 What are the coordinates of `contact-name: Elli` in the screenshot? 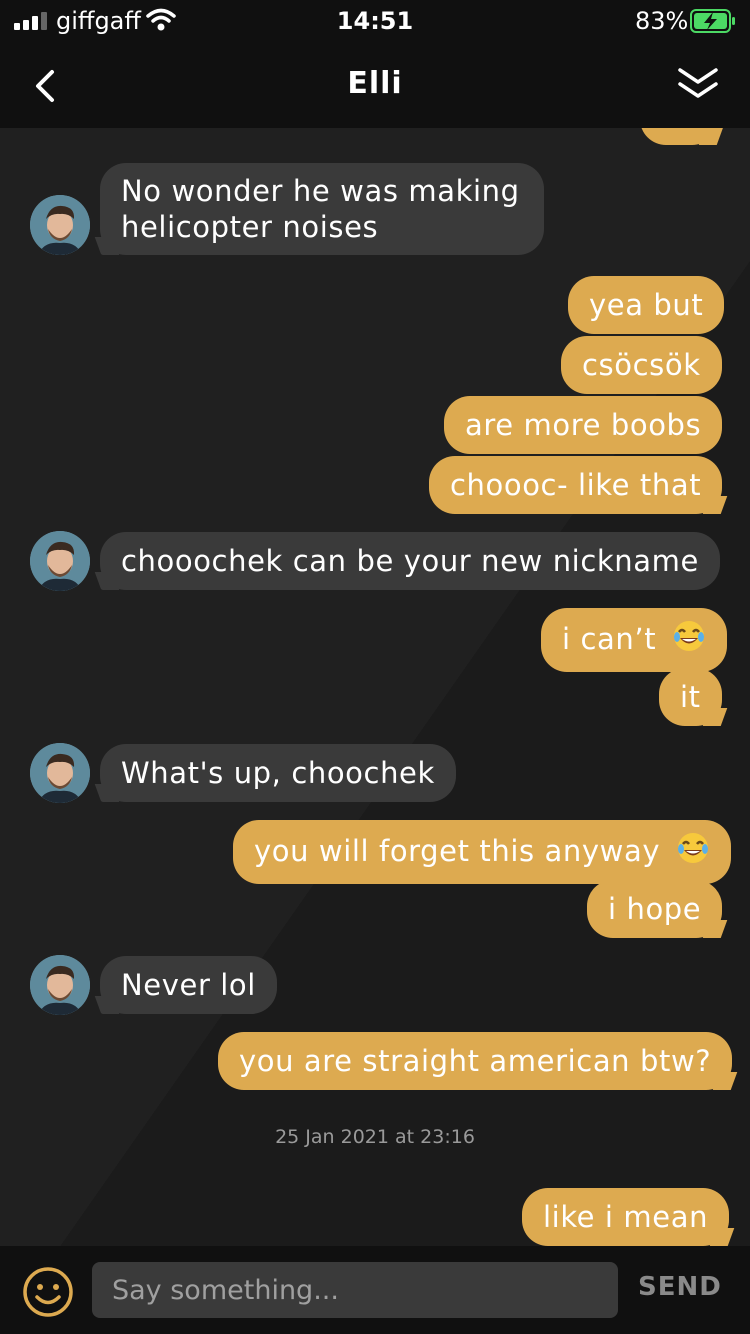 It's located at (375, 83).